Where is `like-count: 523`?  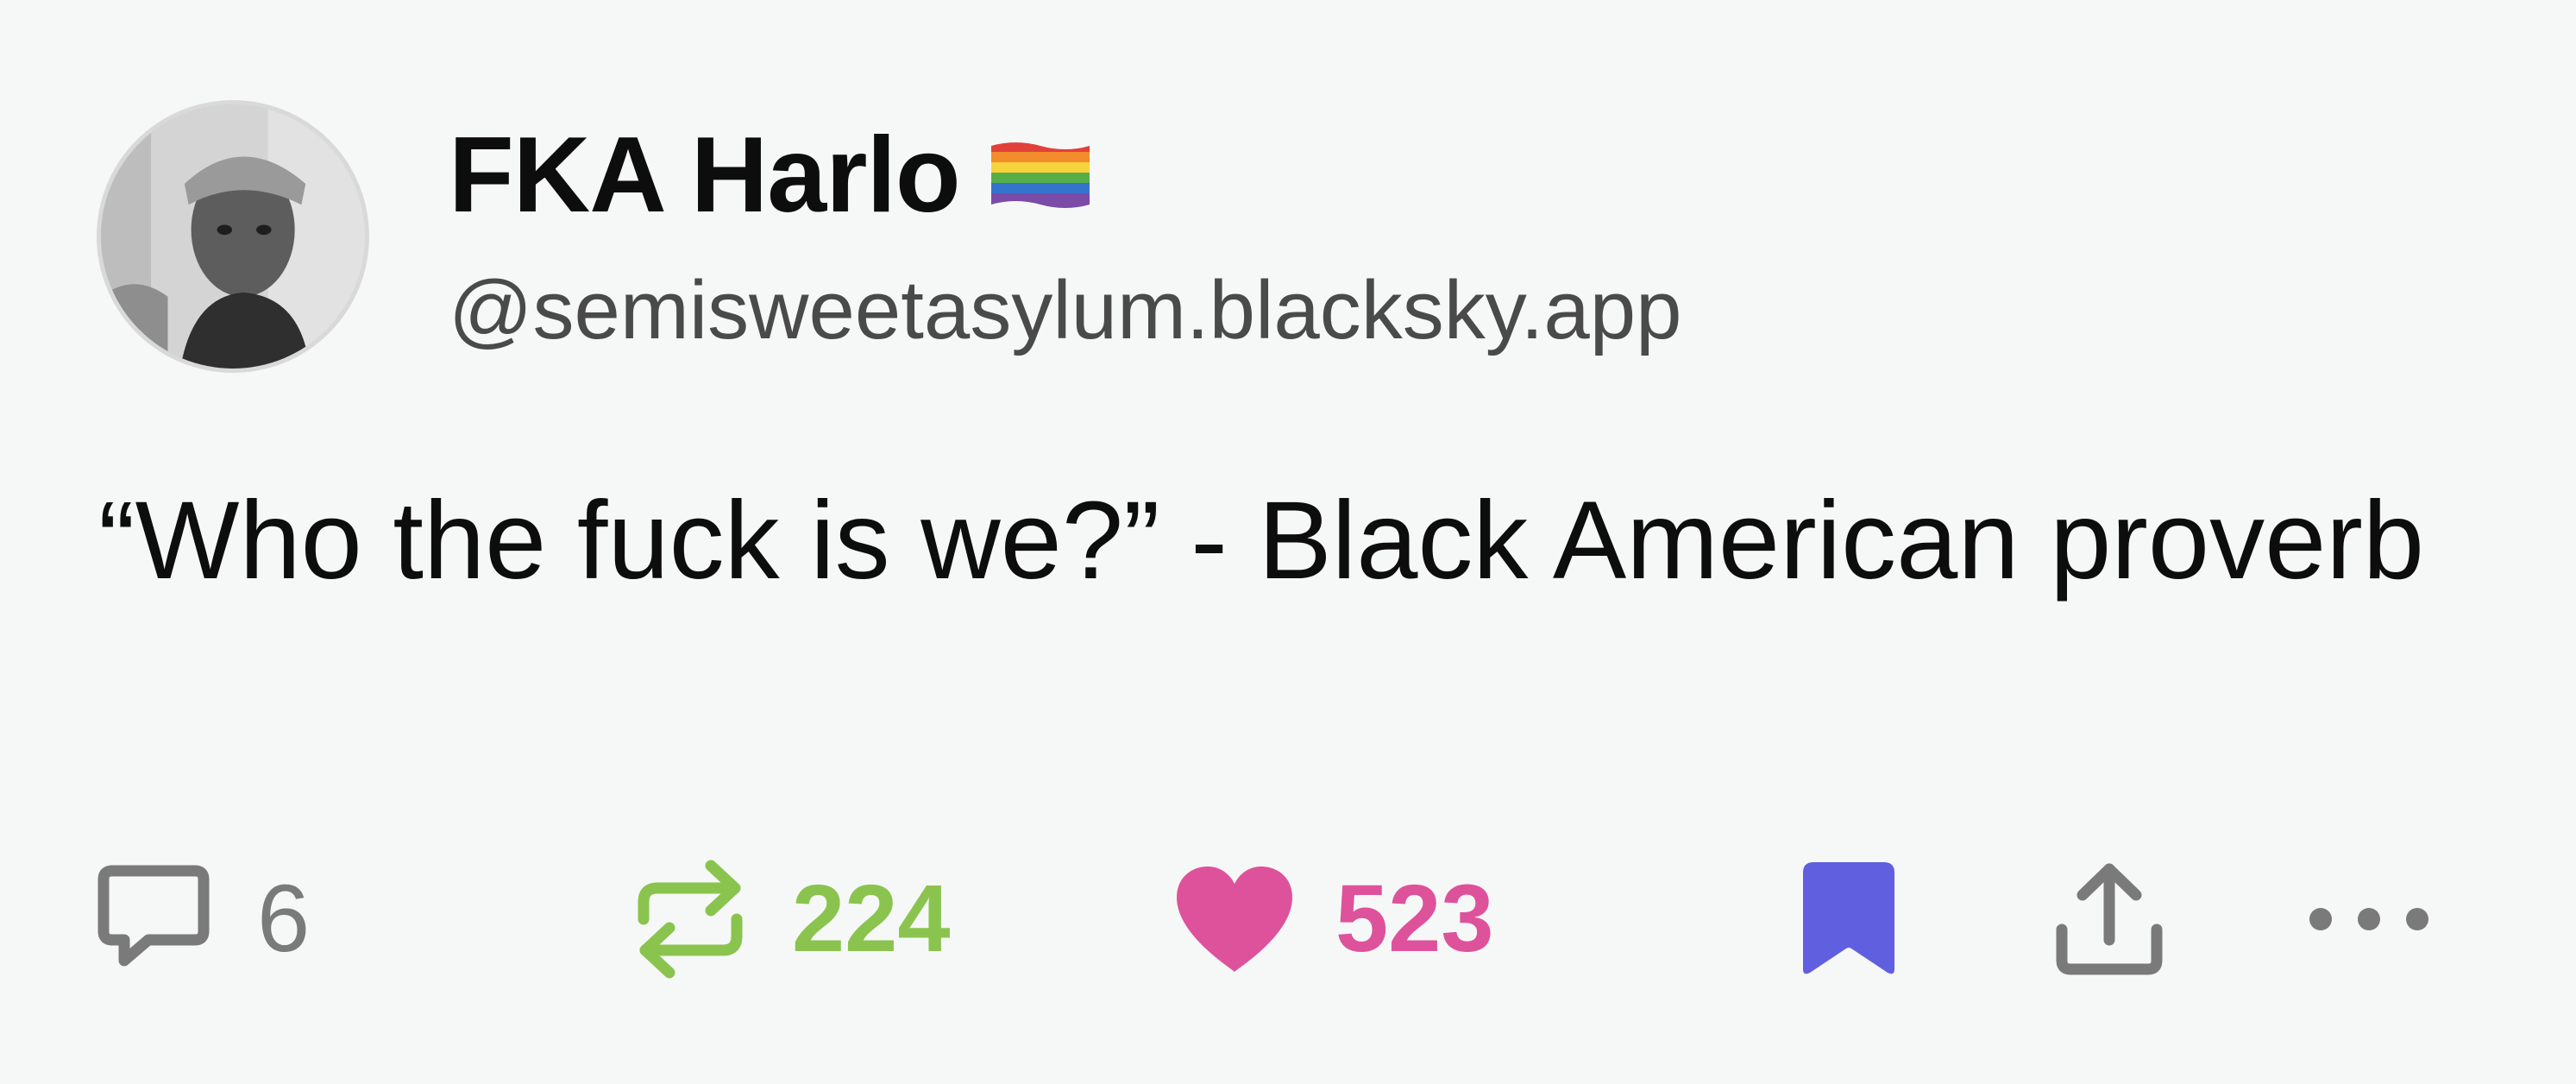
like-count: 523 is located at coordinates (1414, 919).